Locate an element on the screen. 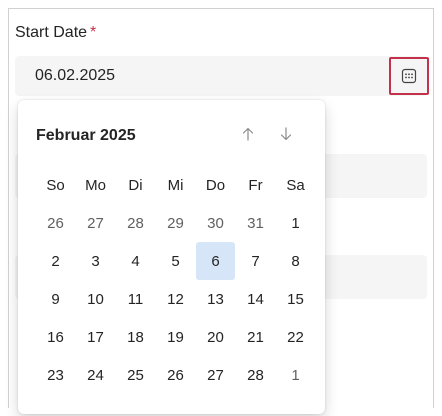 The width and height of the screenshot is (442, 416). start-date-value: 06.02.2025 is located at coordinates (75, 75).